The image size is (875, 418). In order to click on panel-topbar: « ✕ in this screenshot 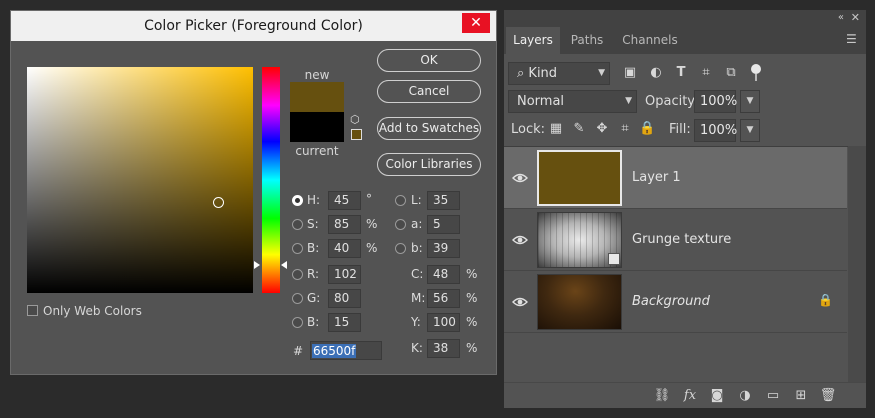, I will do `click(685, 18)`.